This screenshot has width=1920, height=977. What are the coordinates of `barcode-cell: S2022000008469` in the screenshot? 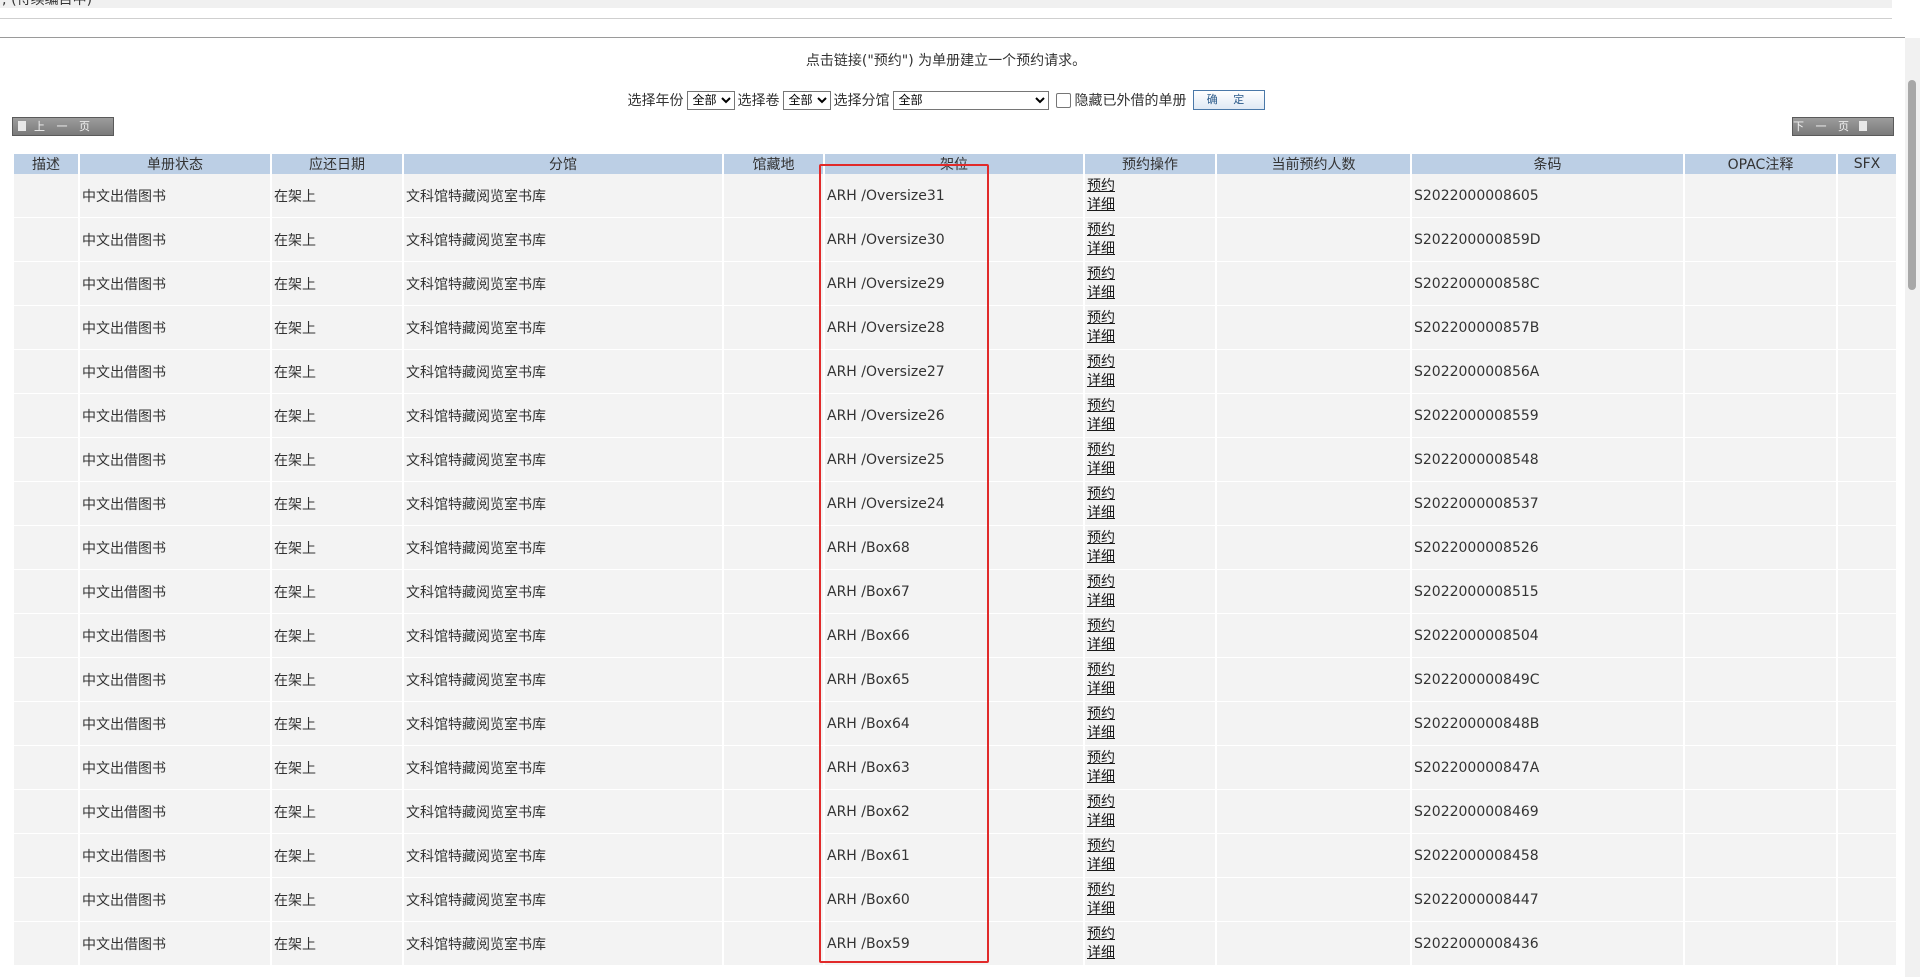 It's located at (1547, 812).